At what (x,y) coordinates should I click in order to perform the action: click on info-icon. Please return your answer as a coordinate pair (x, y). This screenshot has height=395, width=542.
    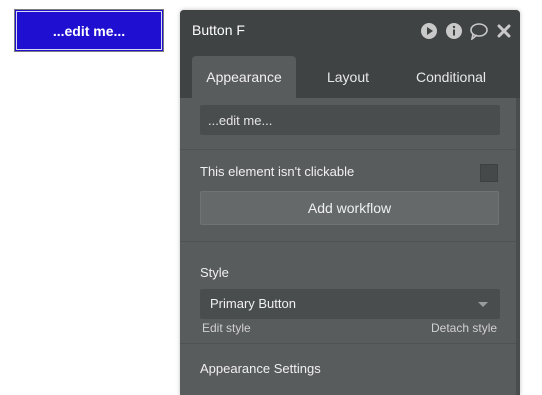
    Looking at the image, I should click on (454, 31).